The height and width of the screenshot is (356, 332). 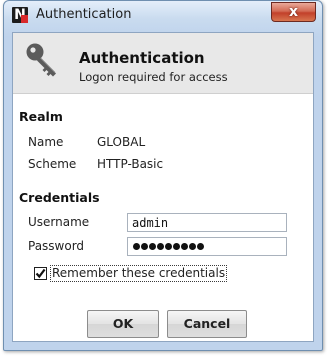 I want to click on header-title: Authentication, so click(x=142, y=58).